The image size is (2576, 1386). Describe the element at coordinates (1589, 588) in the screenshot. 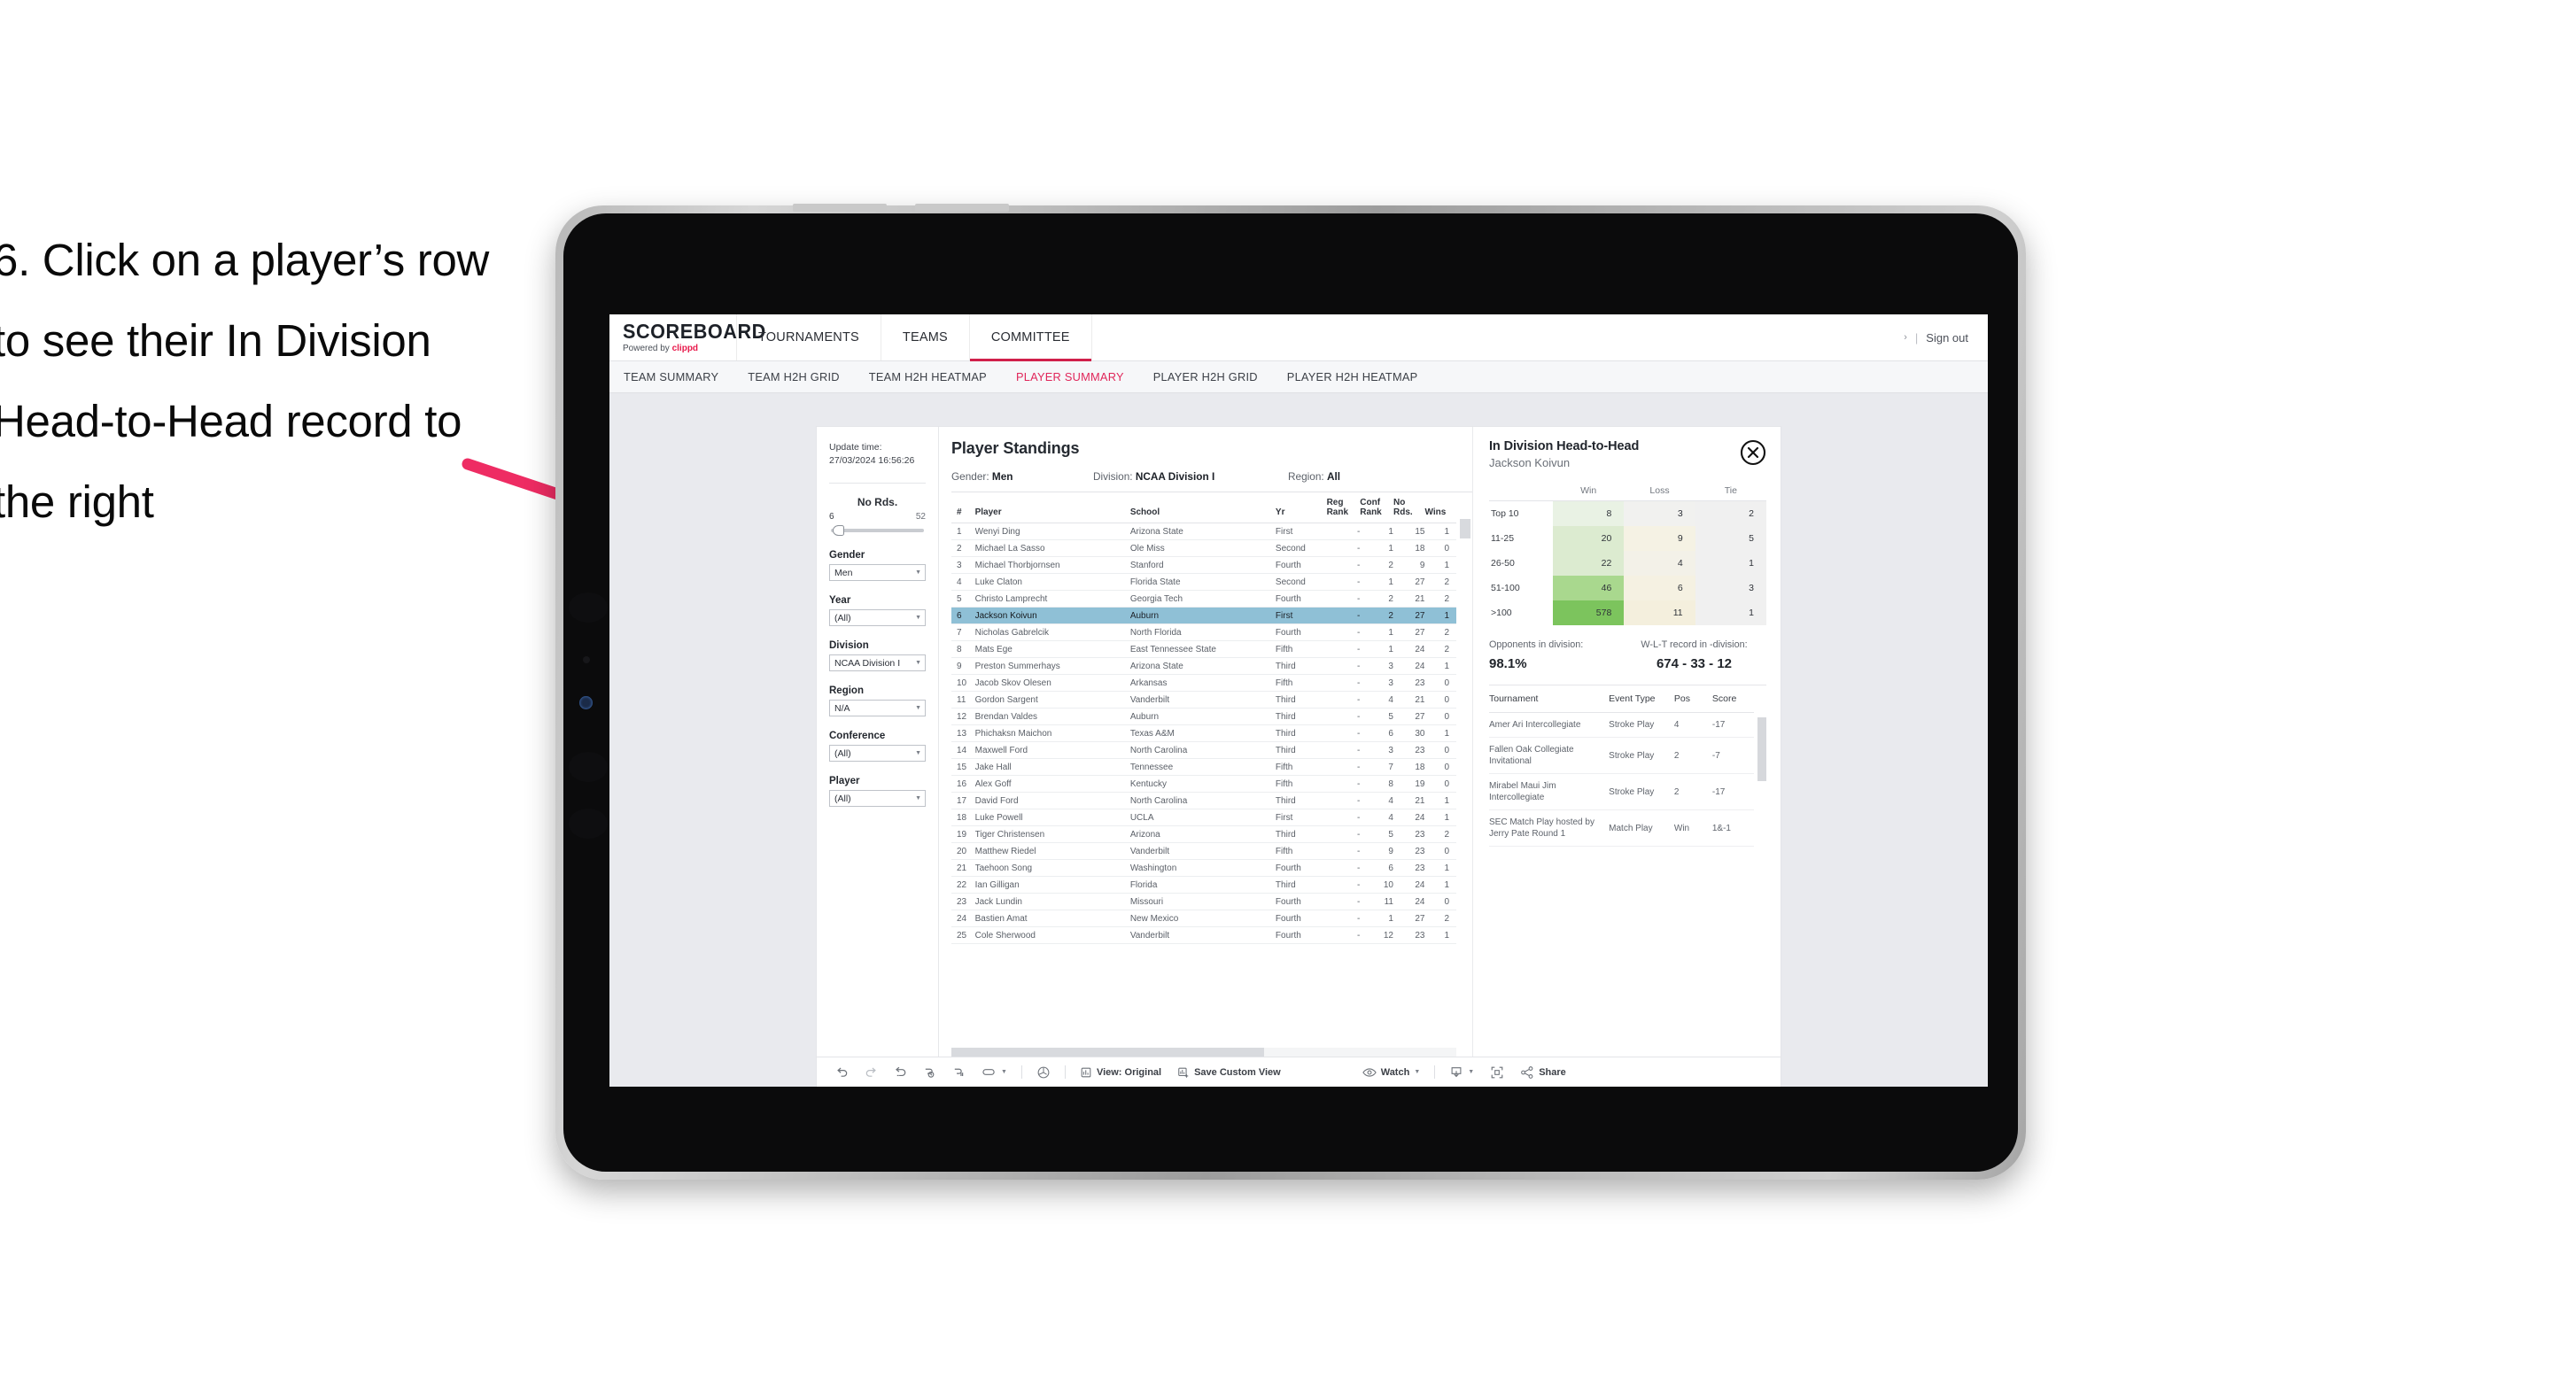

I see `heatmap-cell-win: 46` at that location.